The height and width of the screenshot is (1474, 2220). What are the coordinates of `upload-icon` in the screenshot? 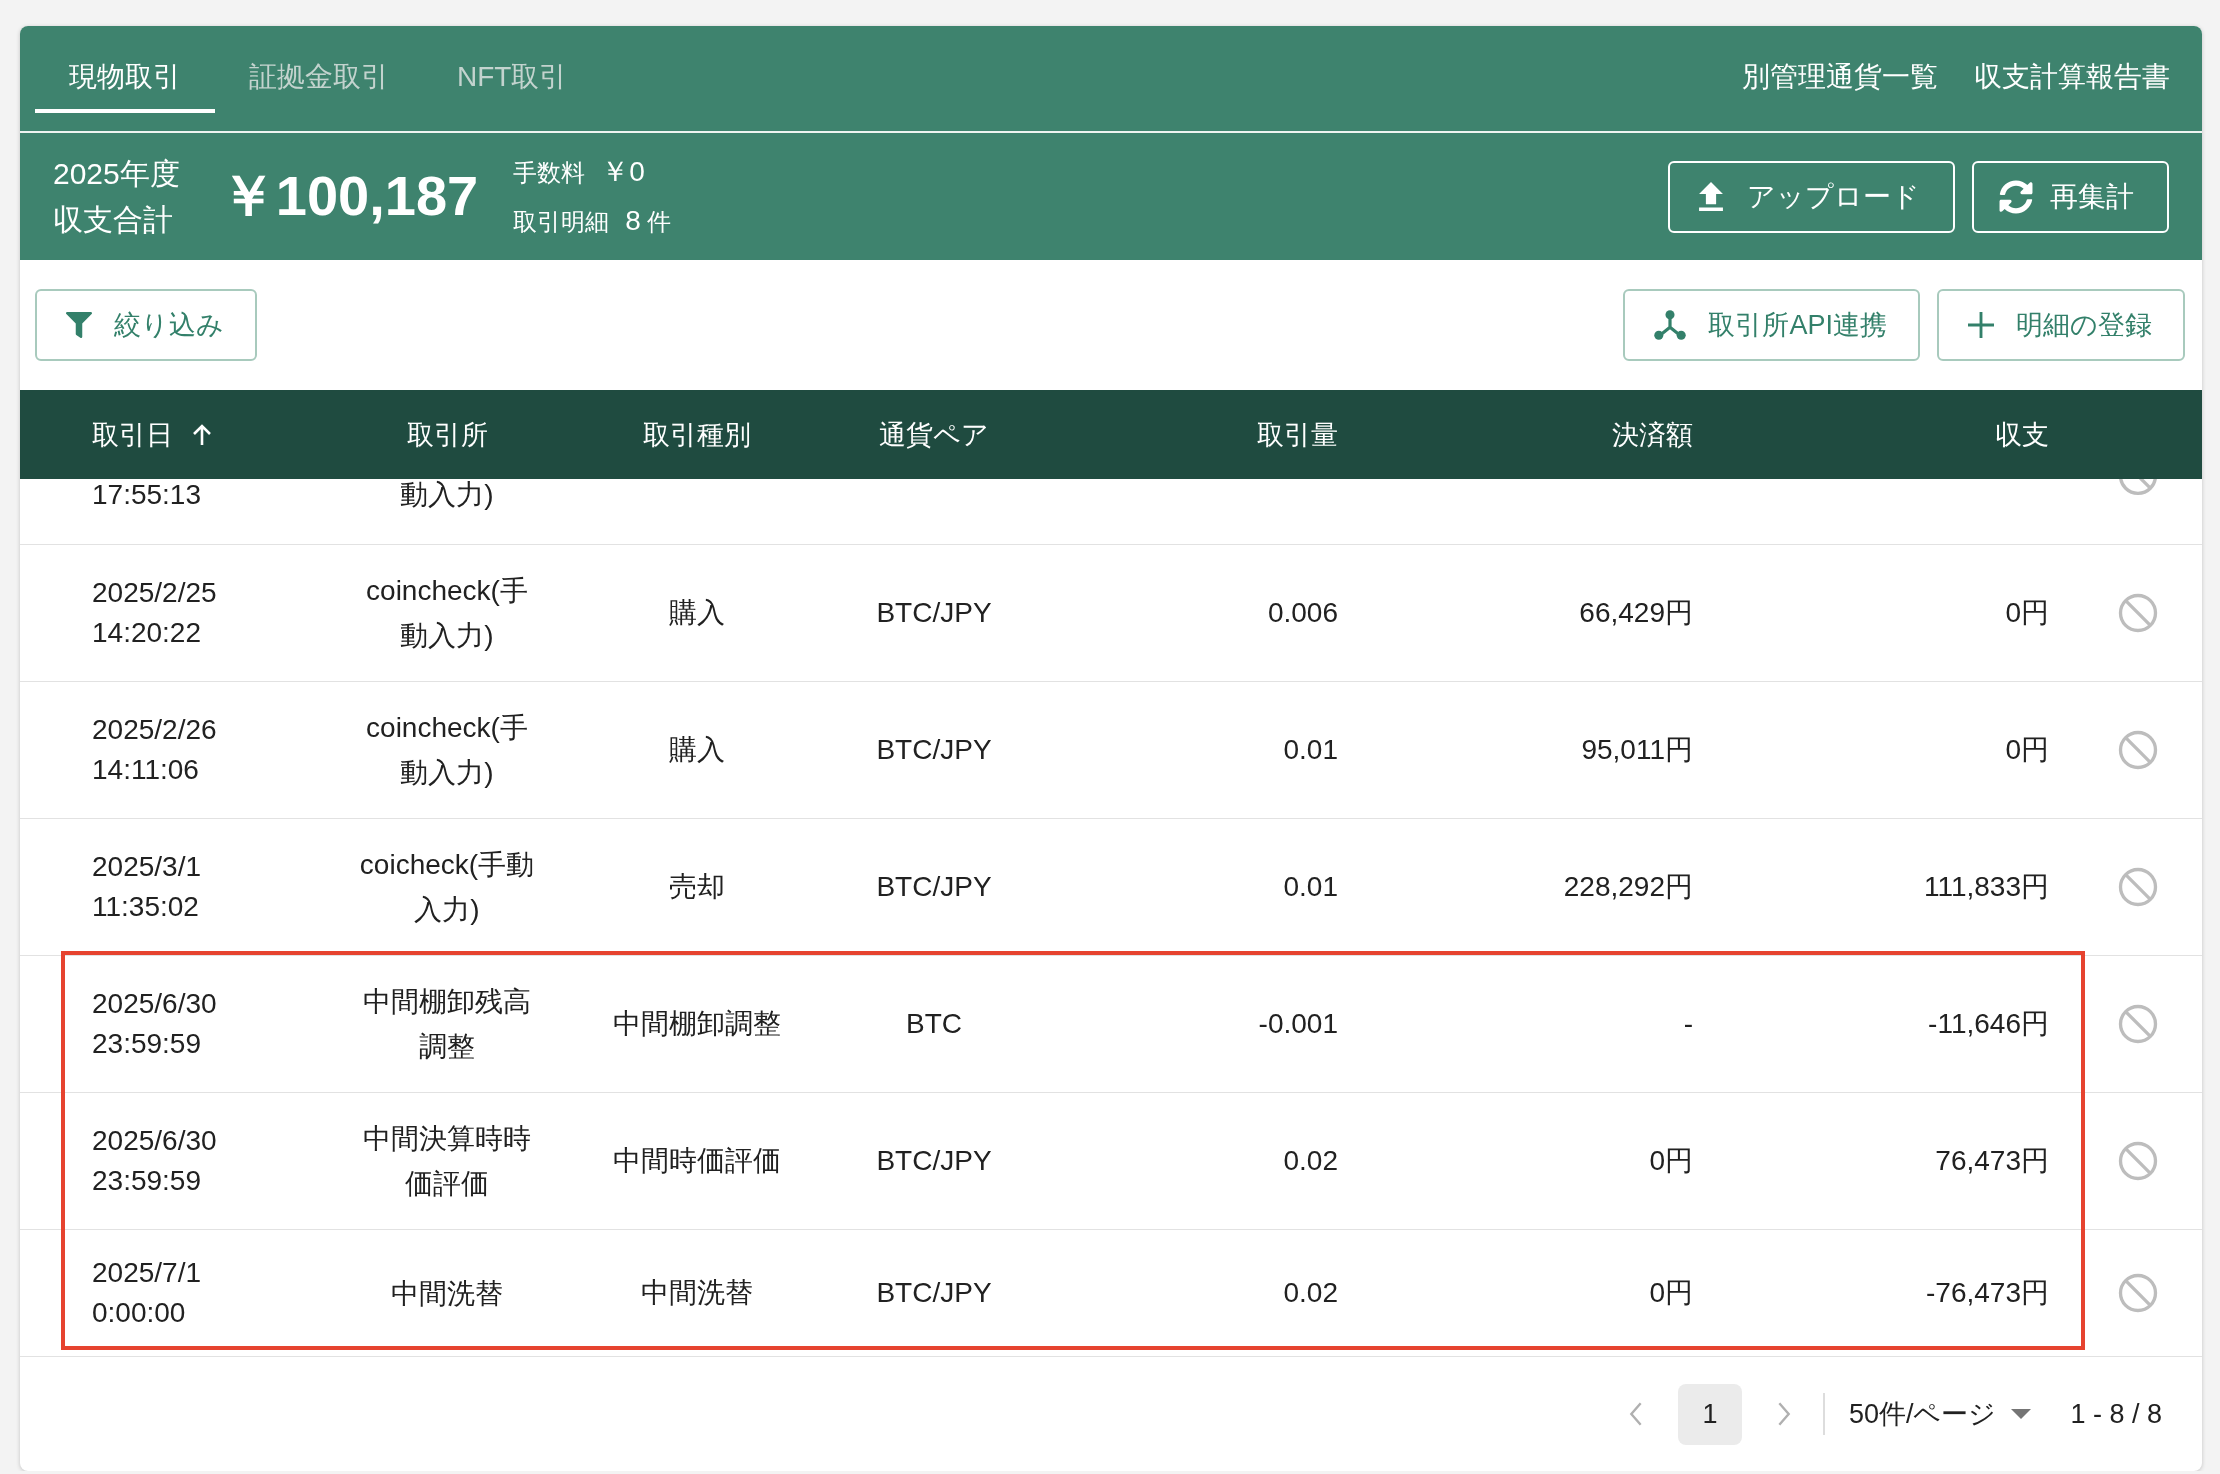 It's located at (1711, 196).